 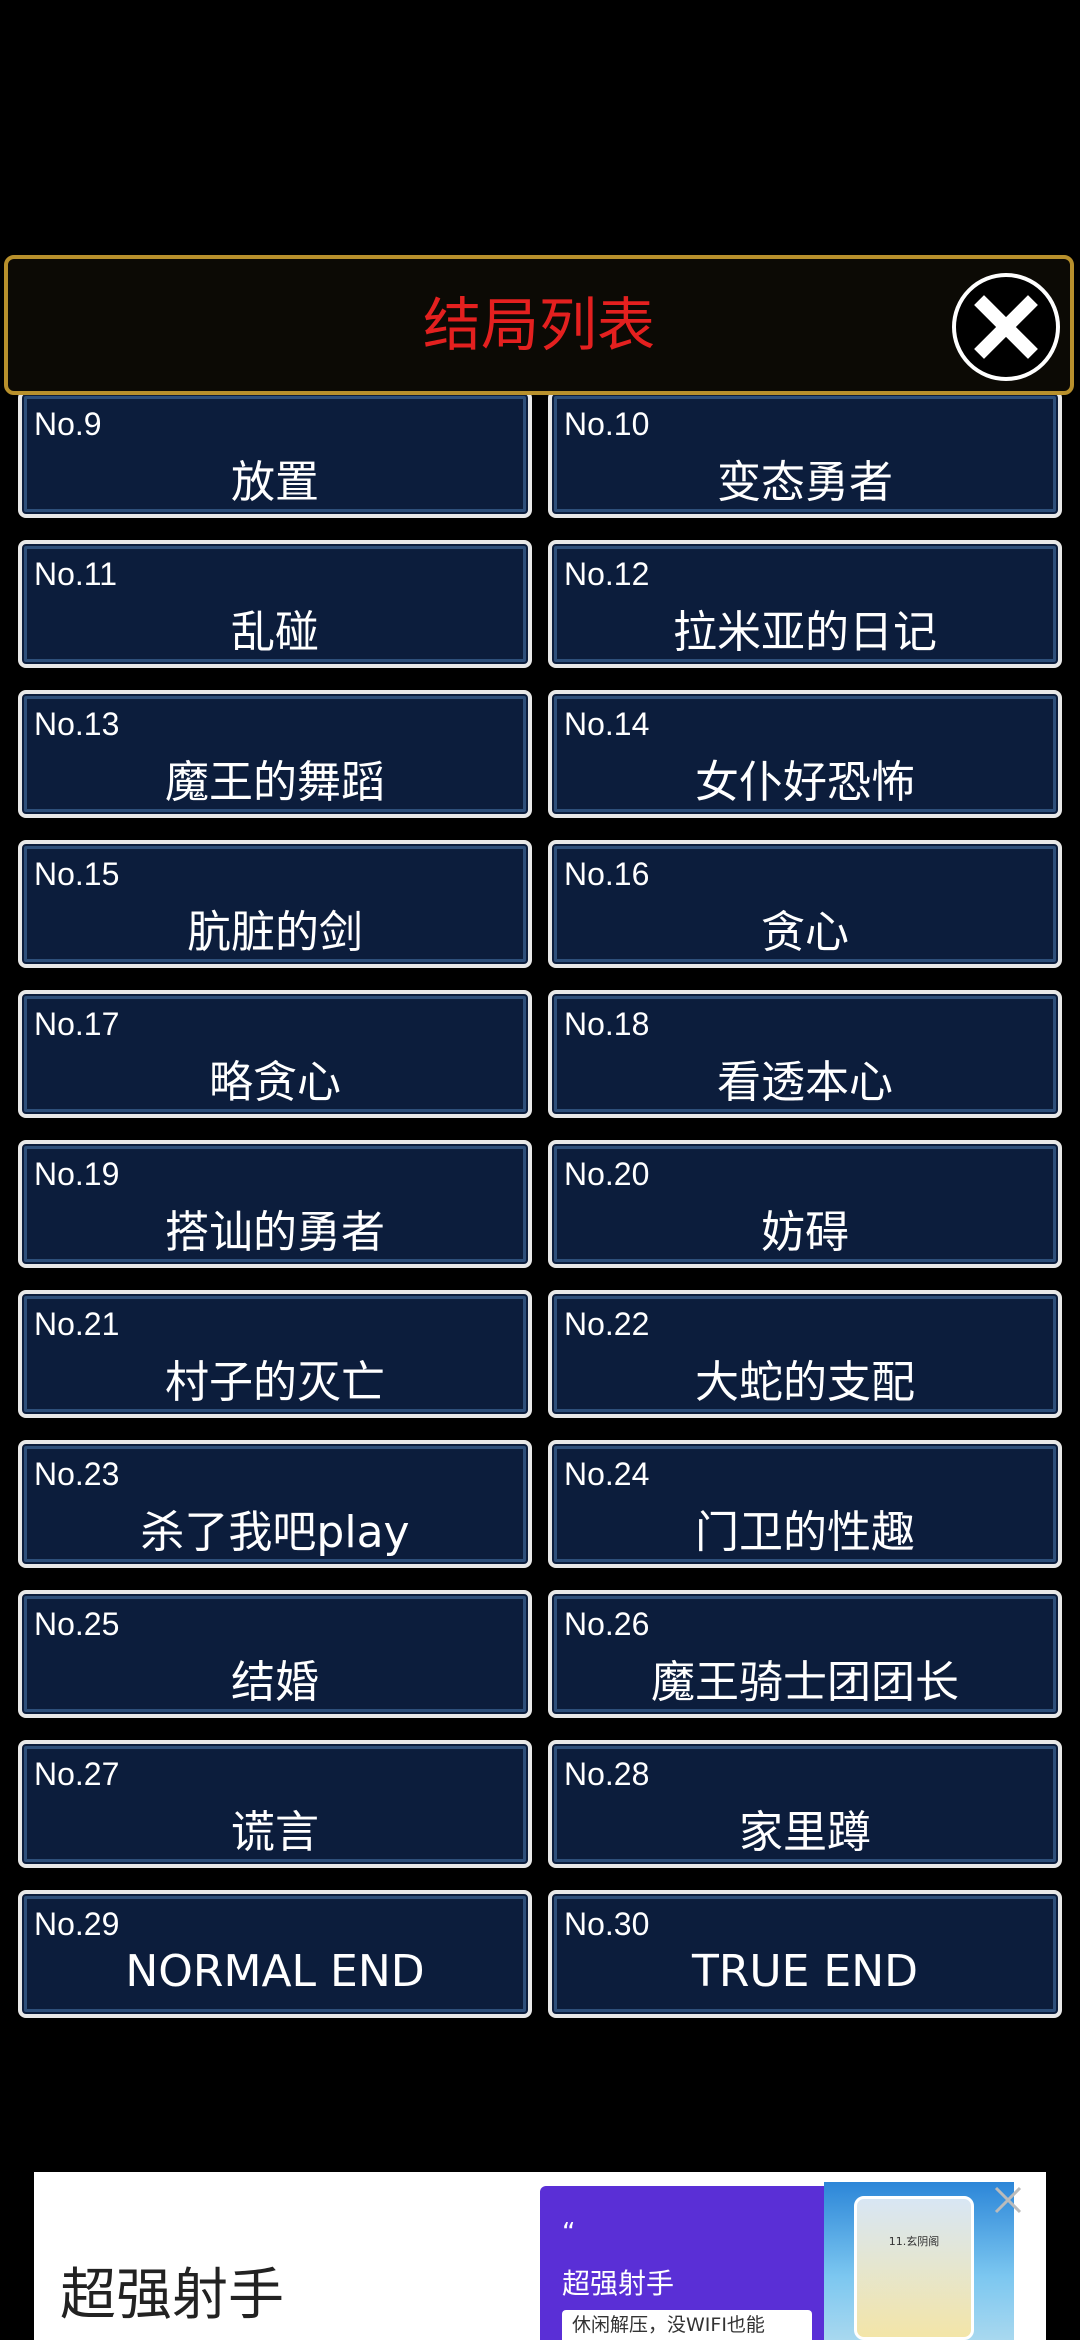 I want to click on quote-icon: “, so click(x=569, y=2233).